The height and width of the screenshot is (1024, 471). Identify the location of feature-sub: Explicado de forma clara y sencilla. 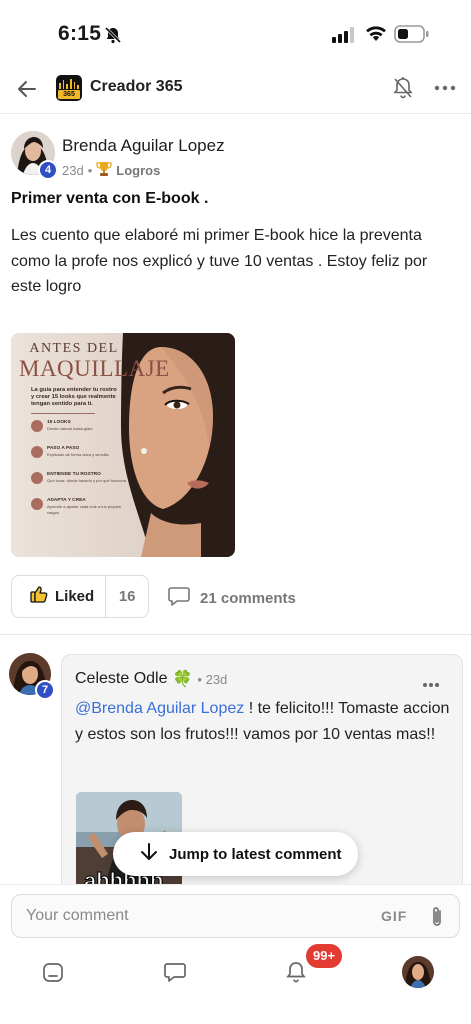
(78, 454).